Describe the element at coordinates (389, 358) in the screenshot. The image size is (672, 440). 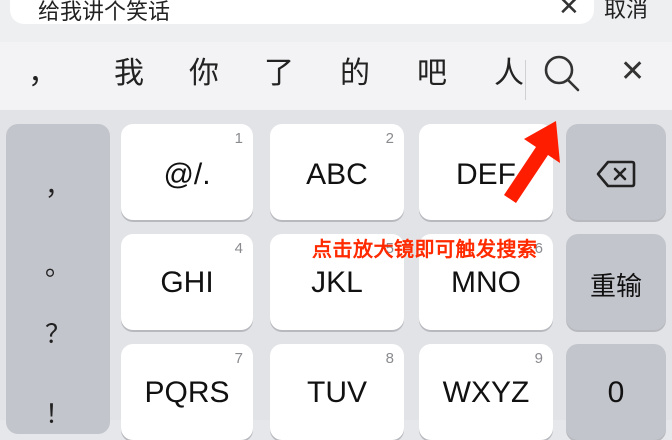
I see `key-number: 8` at that location.